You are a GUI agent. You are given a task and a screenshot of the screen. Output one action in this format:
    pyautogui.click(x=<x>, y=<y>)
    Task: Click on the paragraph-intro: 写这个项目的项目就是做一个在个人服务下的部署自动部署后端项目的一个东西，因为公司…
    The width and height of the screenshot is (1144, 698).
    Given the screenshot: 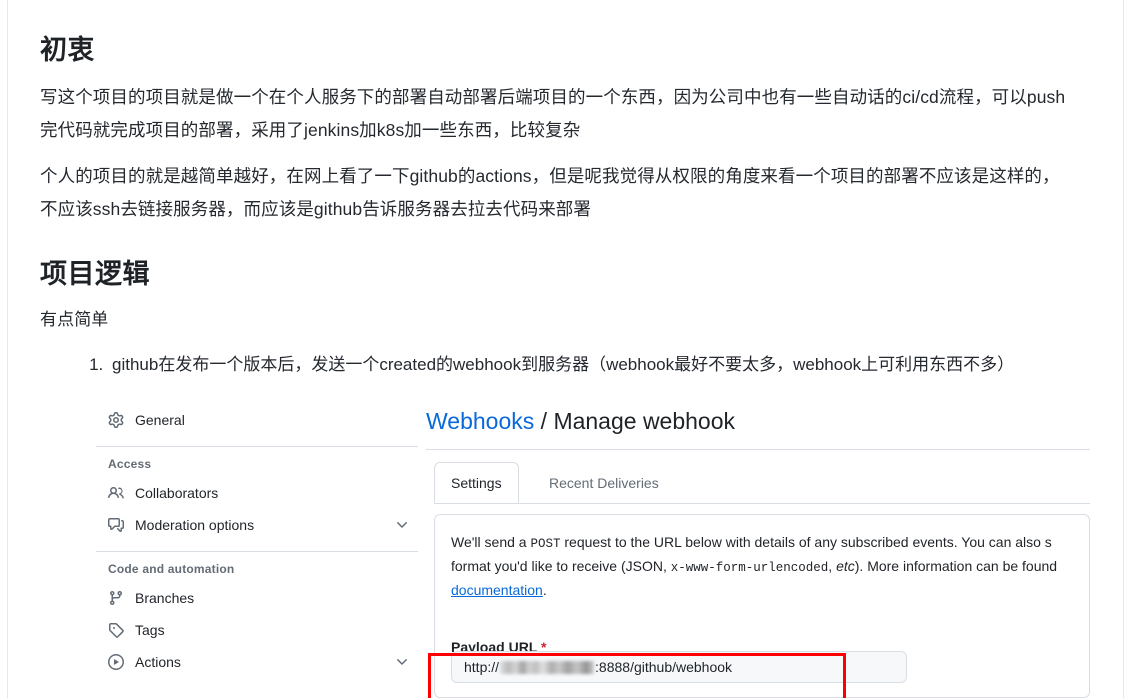 What is the action you would take?
    pyautogui.click(x=553, y=113)
    